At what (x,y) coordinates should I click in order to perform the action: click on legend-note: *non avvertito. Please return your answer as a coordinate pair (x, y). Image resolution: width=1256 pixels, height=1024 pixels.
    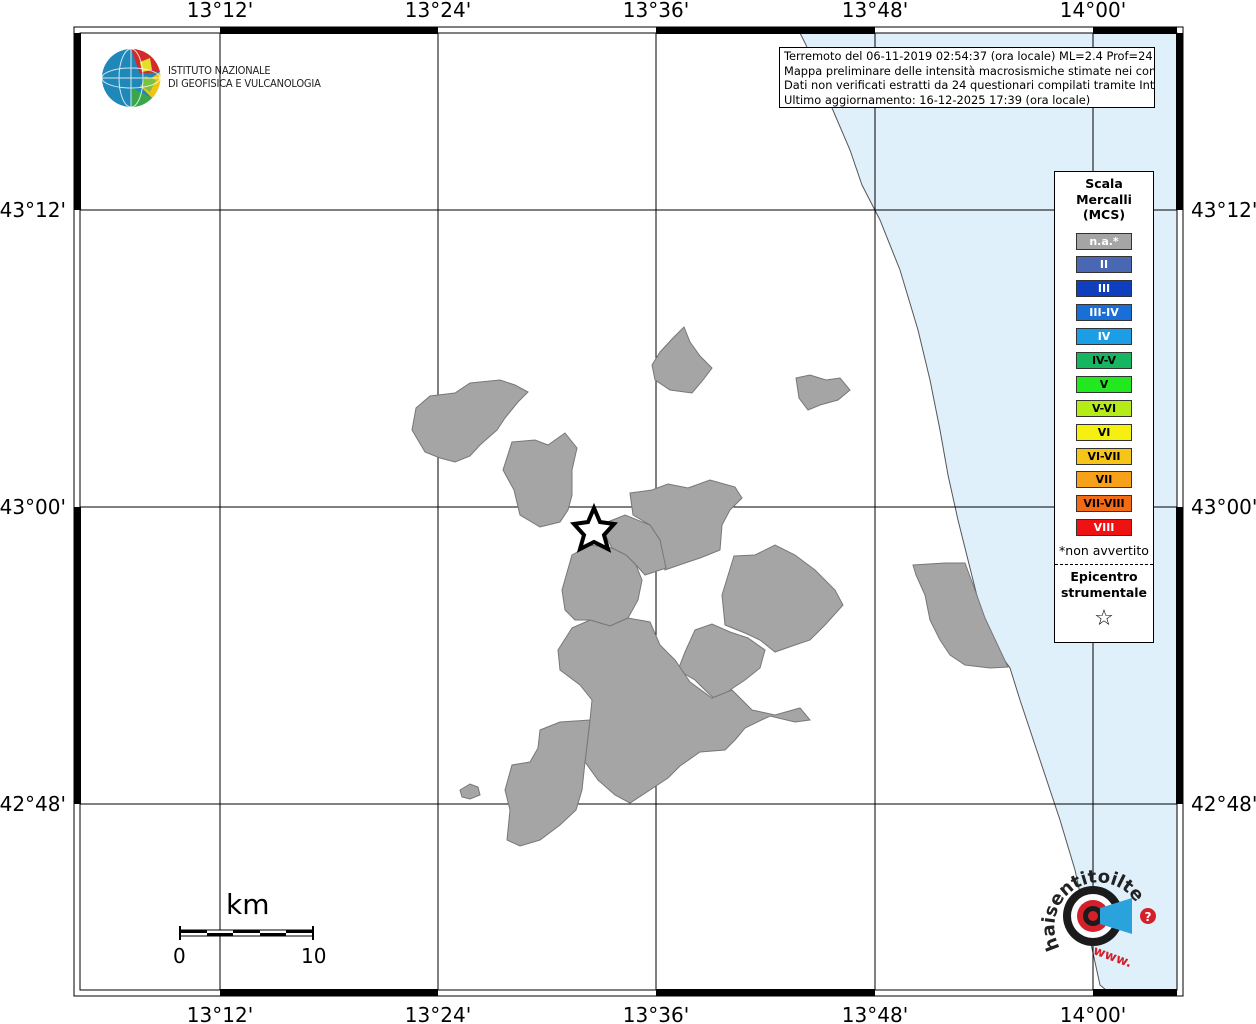
    Looking at the image, I should click on (1104, 551).